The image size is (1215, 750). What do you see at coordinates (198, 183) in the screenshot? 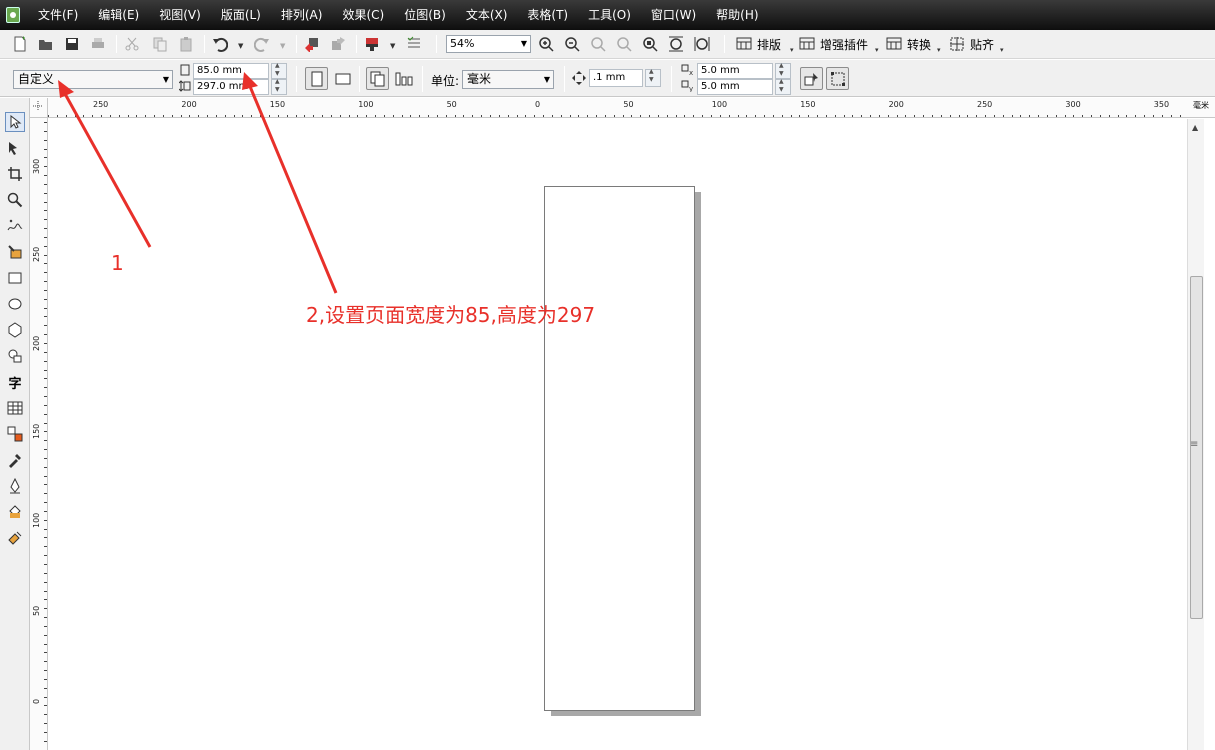
I see `annotation-arrows` at bounding box center [198, 183].